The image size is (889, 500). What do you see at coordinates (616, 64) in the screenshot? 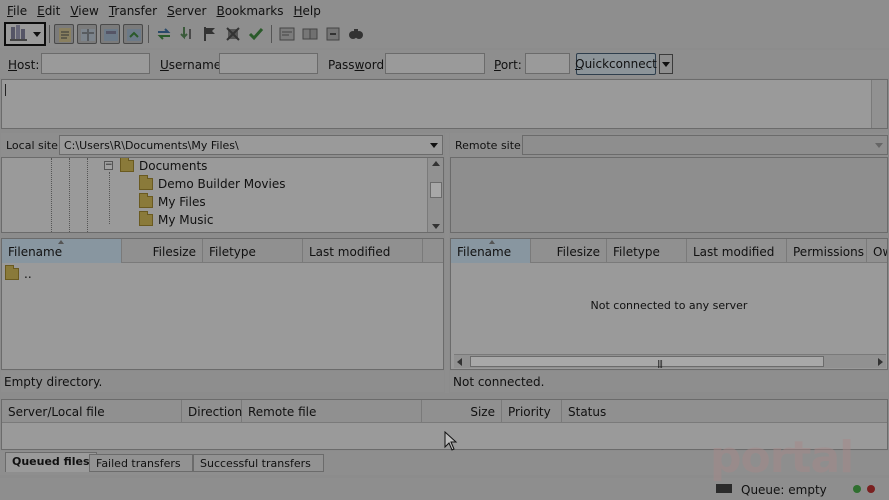
I see `quickconnect-button: Quickconnect` at bounding box center [616, 64].